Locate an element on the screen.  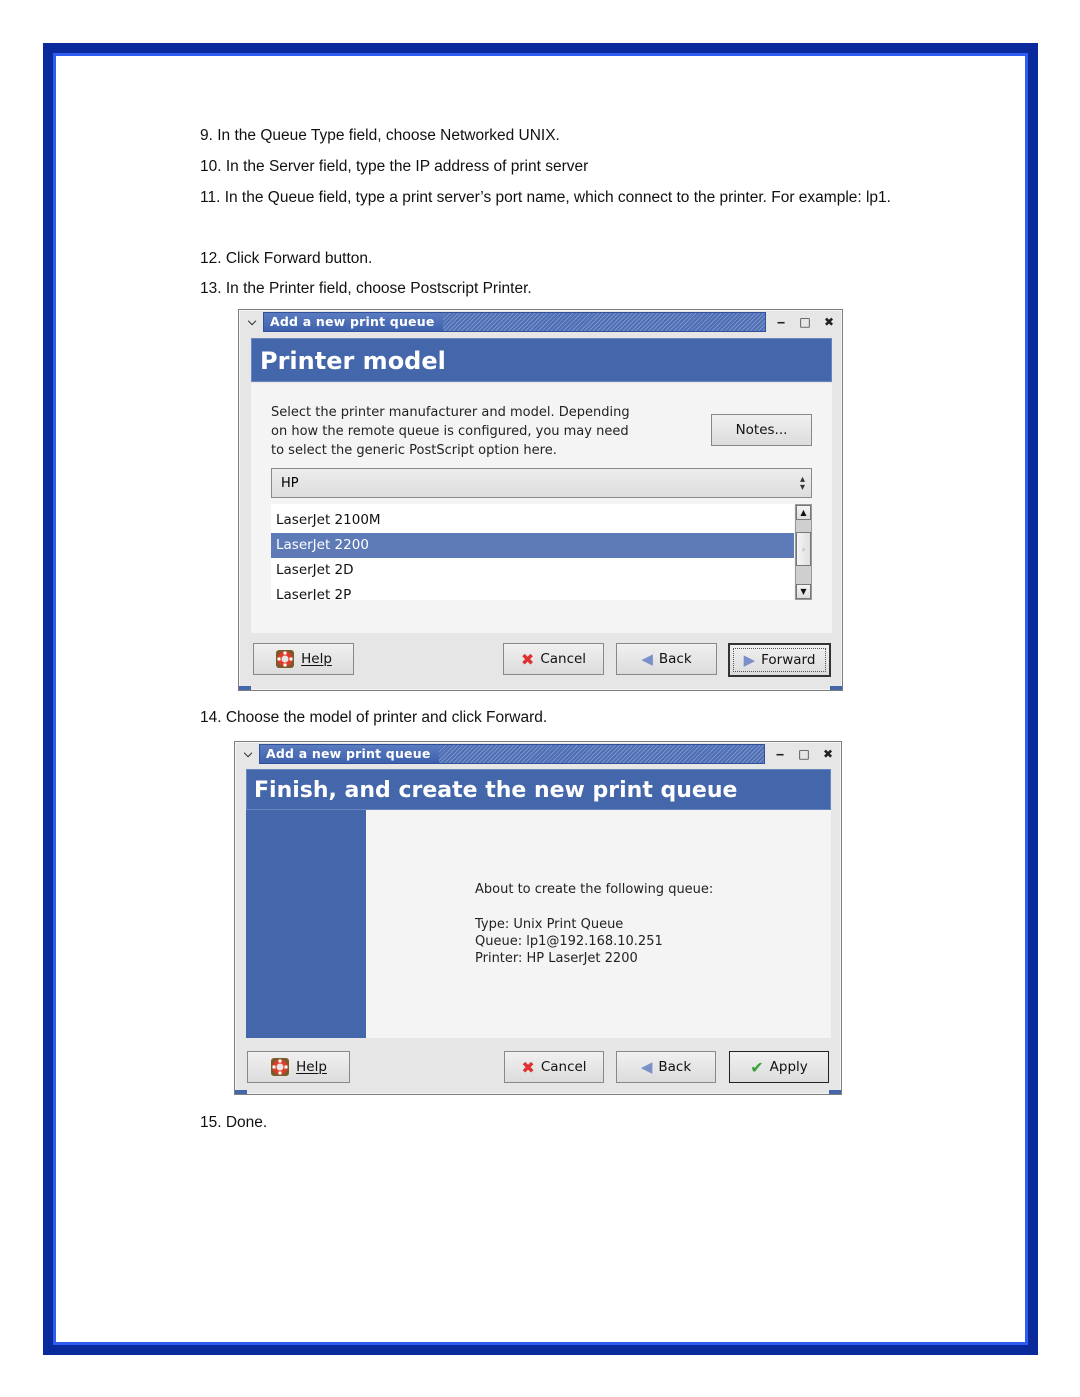
apply-button: ✔ Apply is located at coordinates (779, 1067).